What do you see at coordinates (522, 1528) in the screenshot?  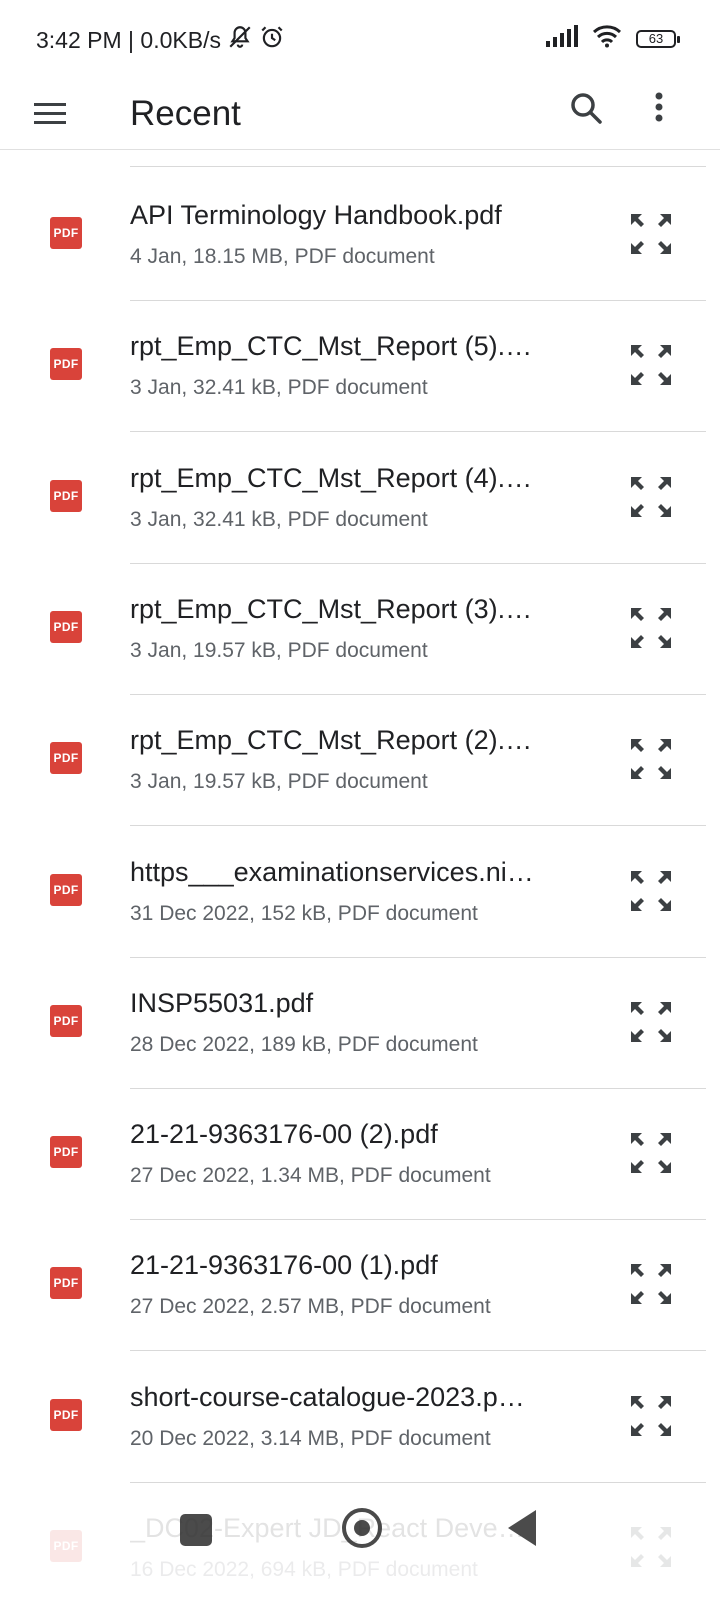 I see `back-icon` at bounding box center [522, 1528].